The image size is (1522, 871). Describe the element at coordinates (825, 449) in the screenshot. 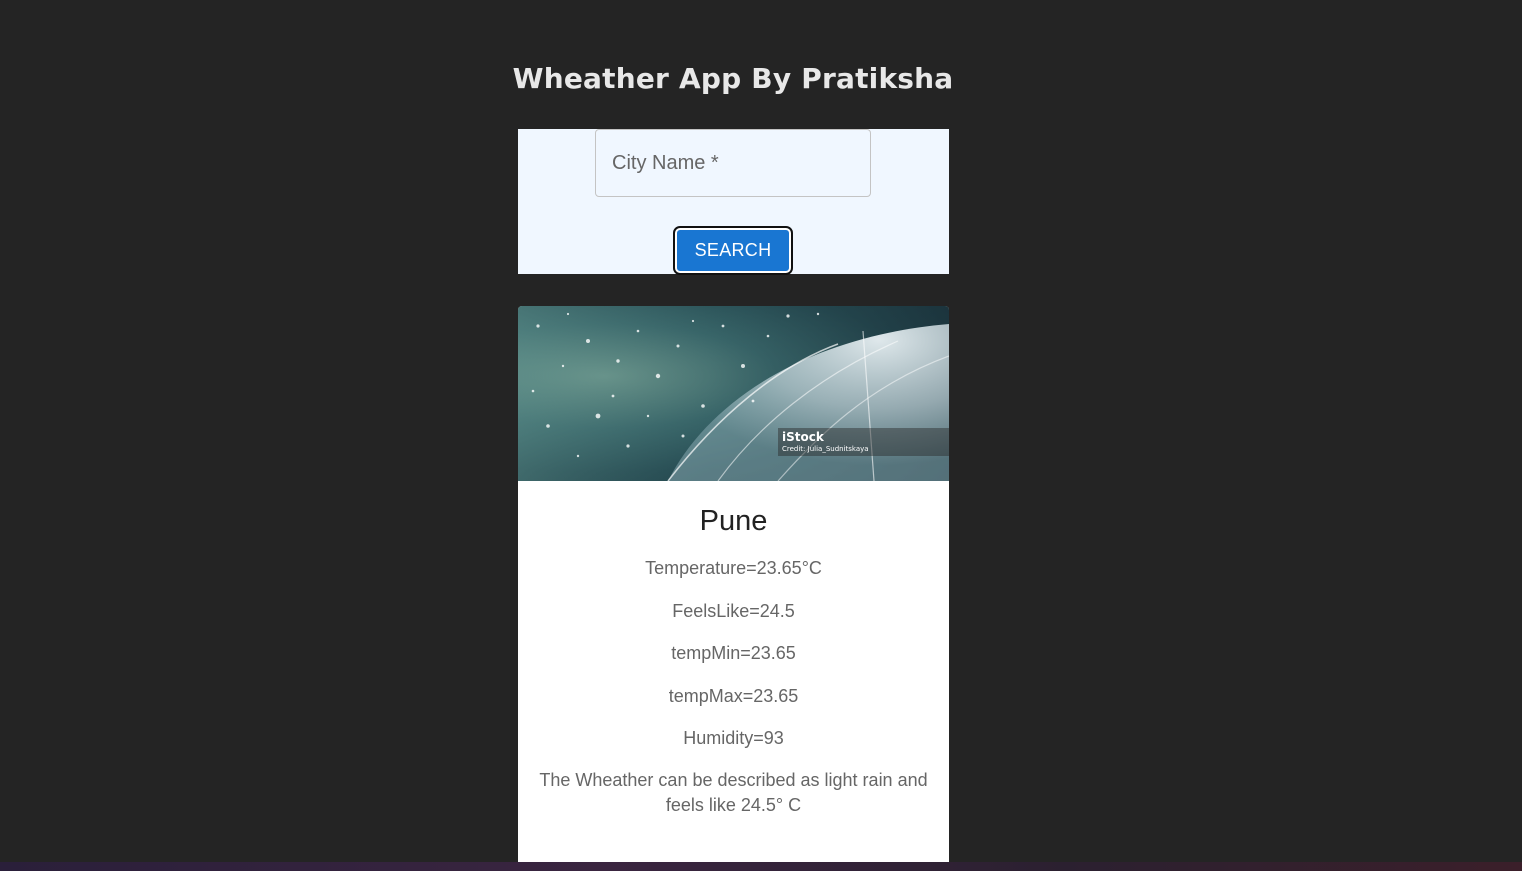

I see `watermark-credit: Credit: Julia_Sudnitskaya` at that location.